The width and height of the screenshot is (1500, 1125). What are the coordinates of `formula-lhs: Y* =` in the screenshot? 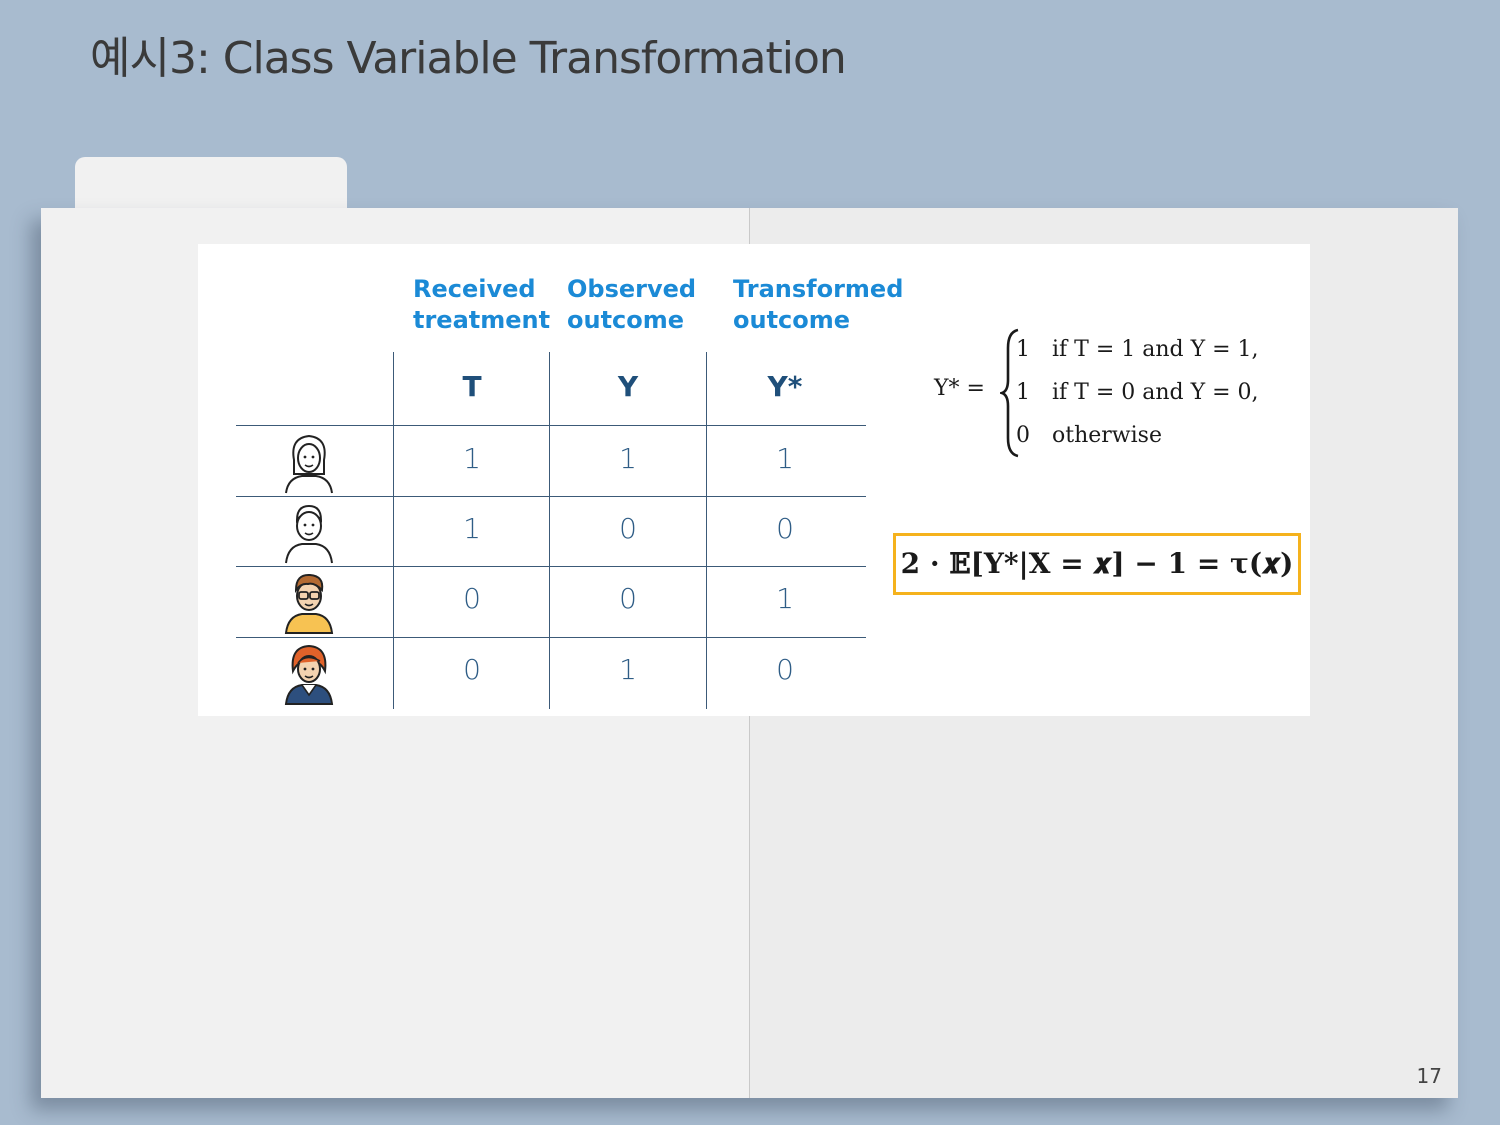 It's located at (959, 388).